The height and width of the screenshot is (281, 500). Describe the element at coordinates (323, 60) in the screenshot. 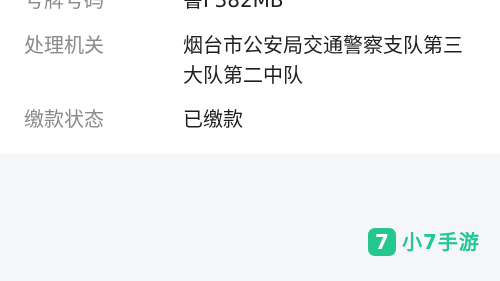

I see `handling-agency-value: 烟台市公安局交通警察支队第三大队第二中队` at that location.